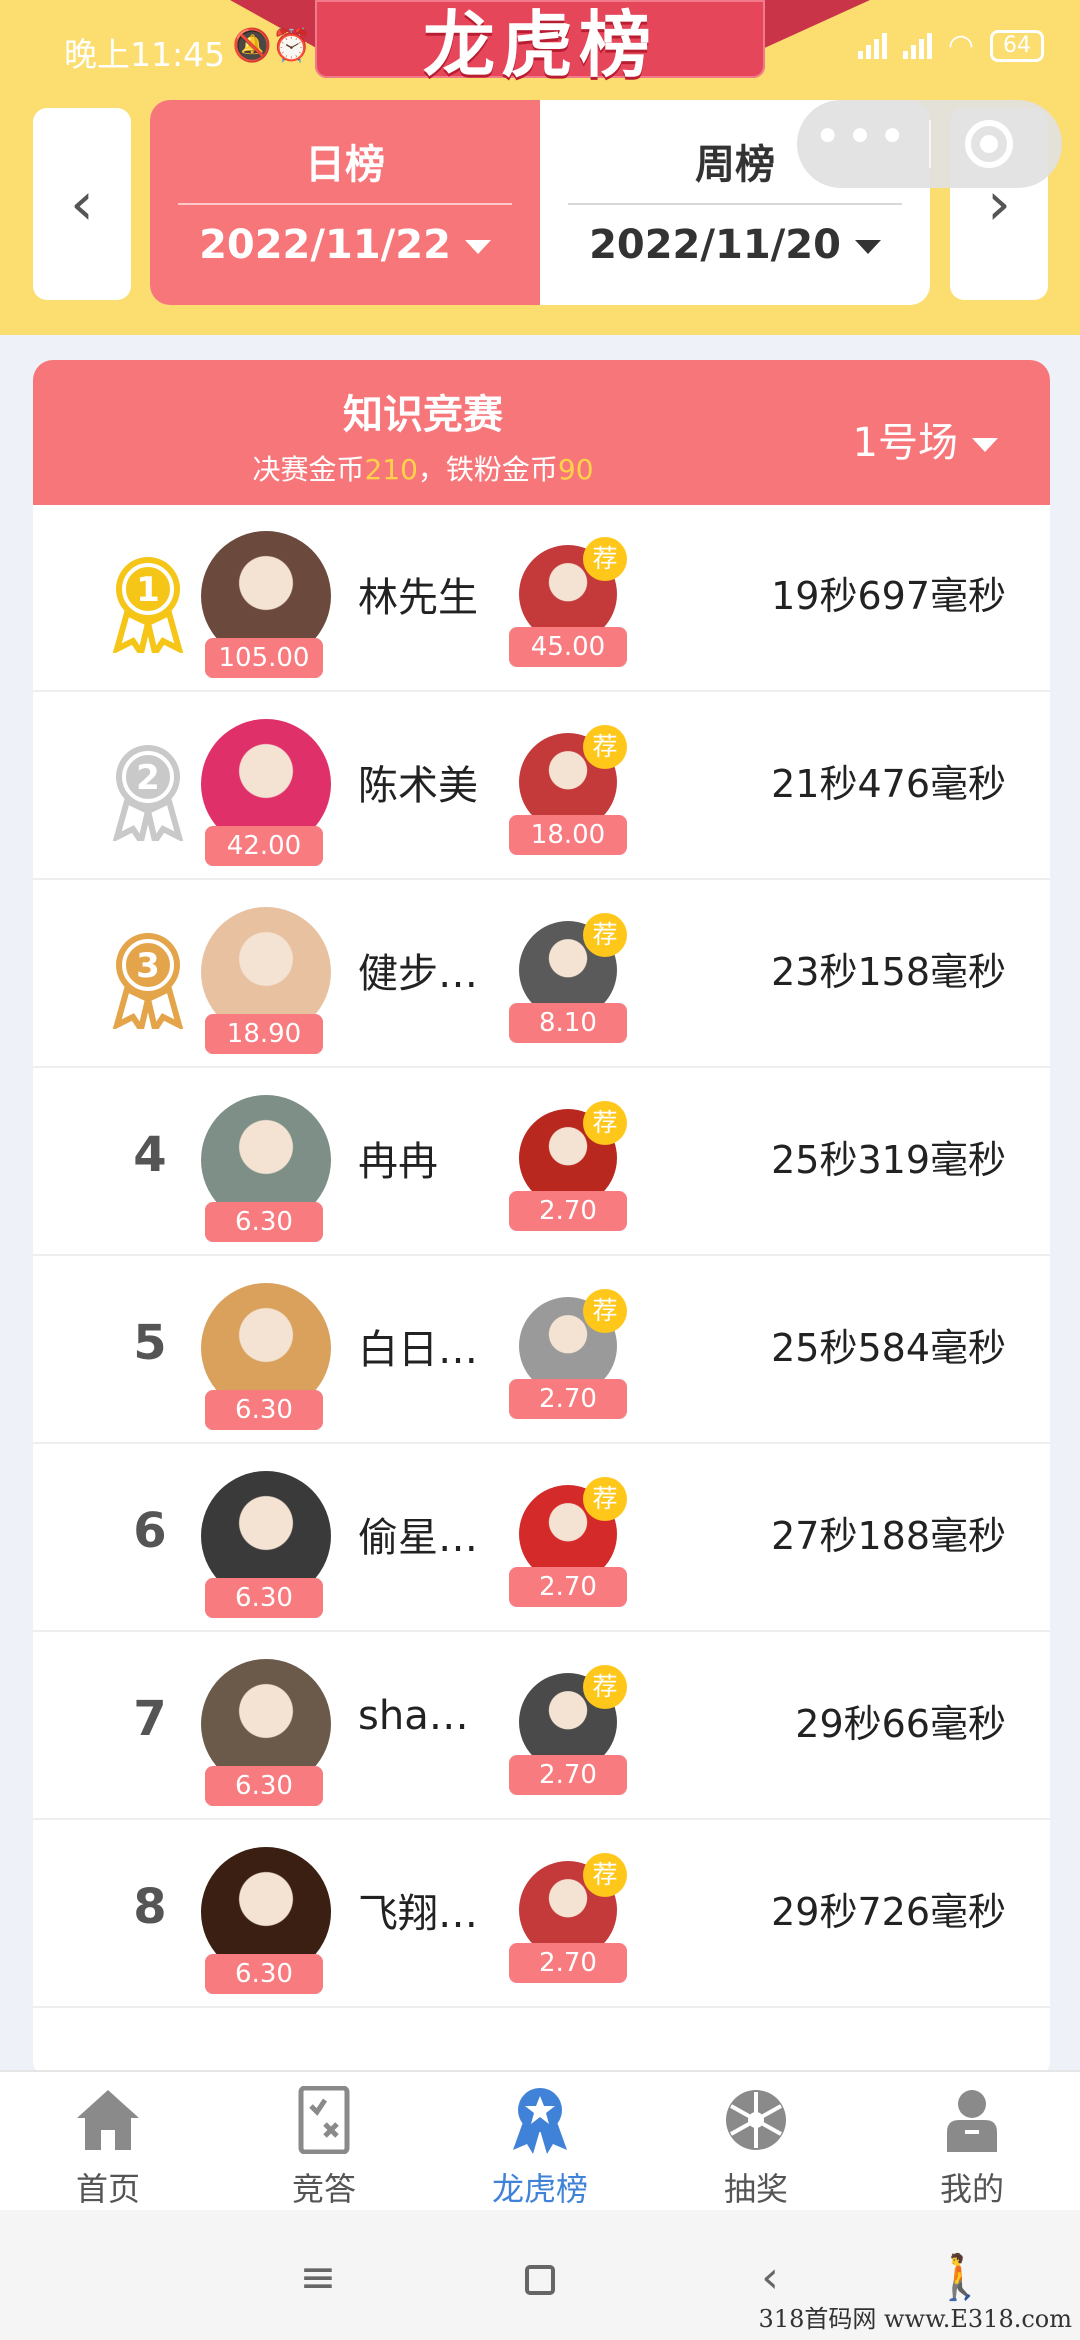  What do you see at coordinates (423, 415) in the screenshot?
I see `contest-title: 知识竞赛` at bounding box center [423, 415].